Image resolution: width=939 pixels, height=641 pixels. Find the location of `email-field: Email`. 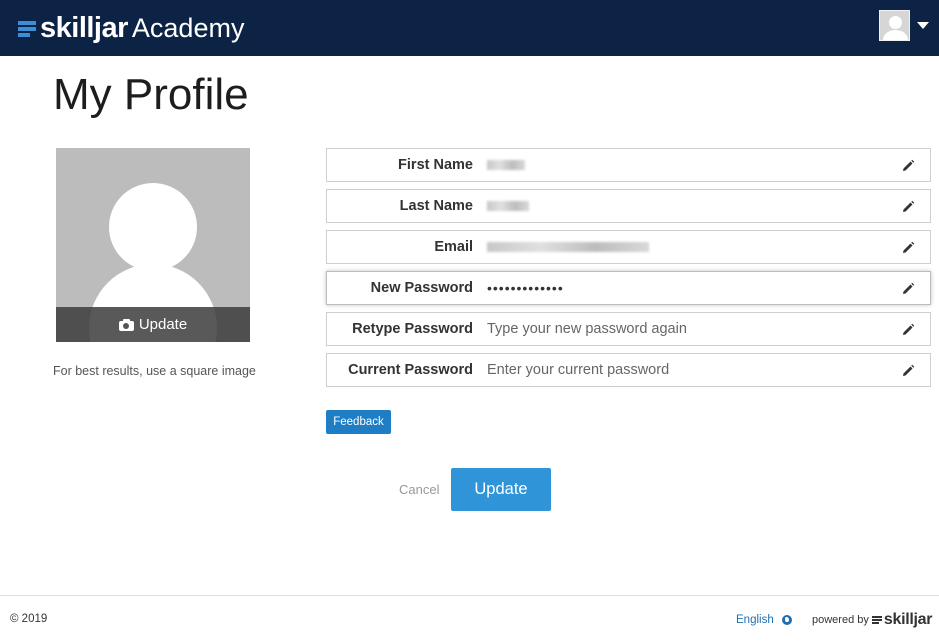

email-field: Email is located at coordinates (628, 247).